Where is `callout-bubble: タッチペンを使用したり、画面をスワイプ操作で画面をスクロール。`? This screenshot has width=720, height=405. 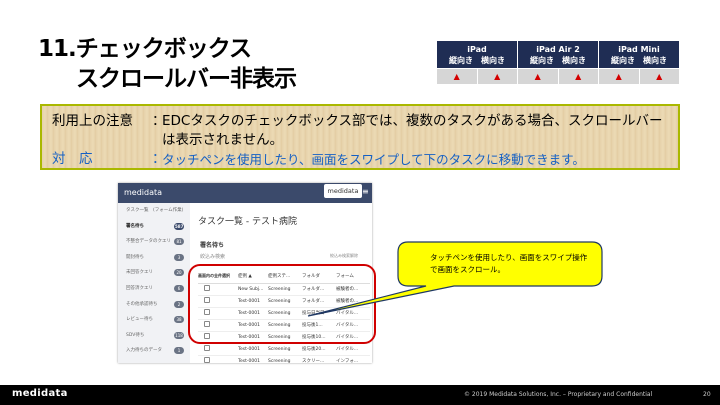
callout-bubble: タッチペンを使用したり、画面をスワイプ操作で画面をスクロール。 is located at coordinates (455, 278).